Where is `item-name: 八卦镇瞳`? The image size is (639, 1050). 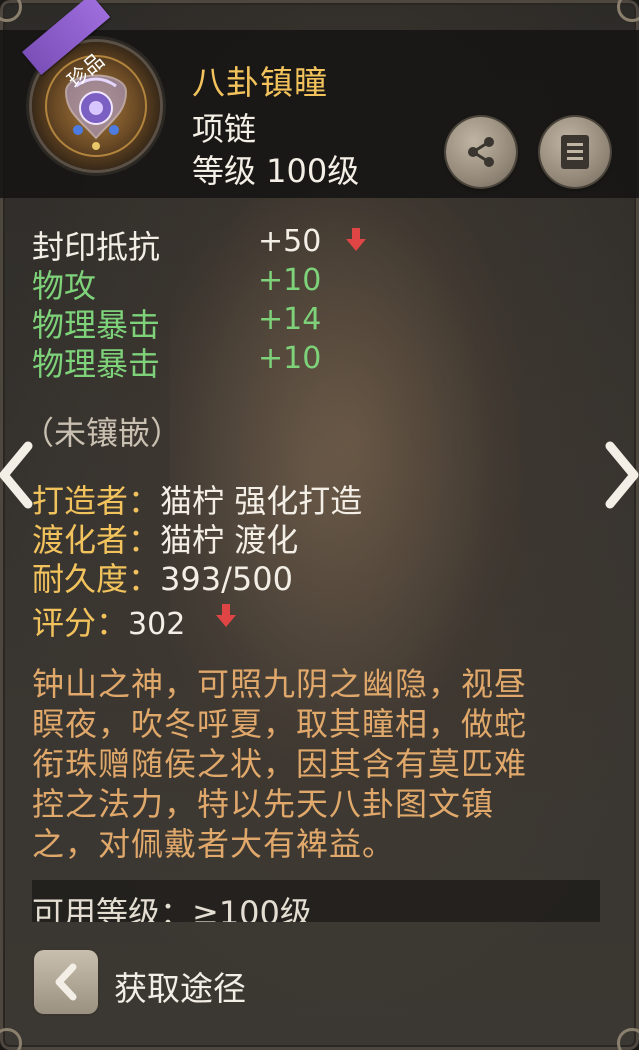 item-name: 八卦镇瞳 is located at coordinates (260, 82).